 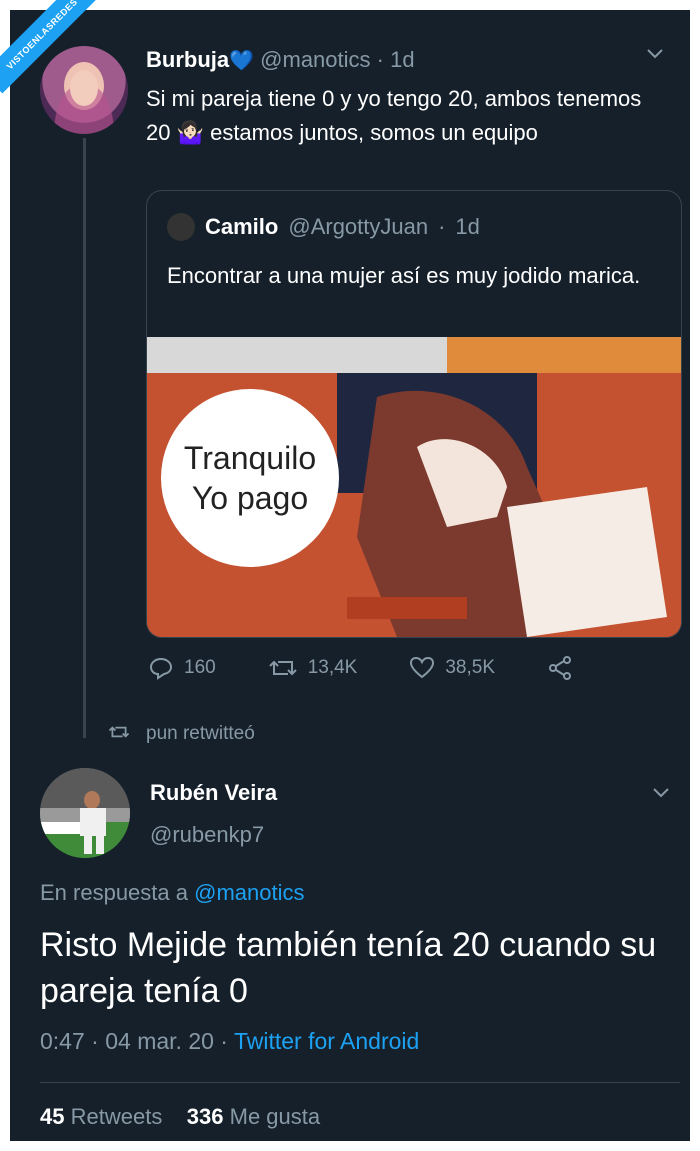 What do you see at coordinates (326, 1041) in the screenshot?
I see `tweet2-source: Twitter for Android` at bounding box center [326, 1041].